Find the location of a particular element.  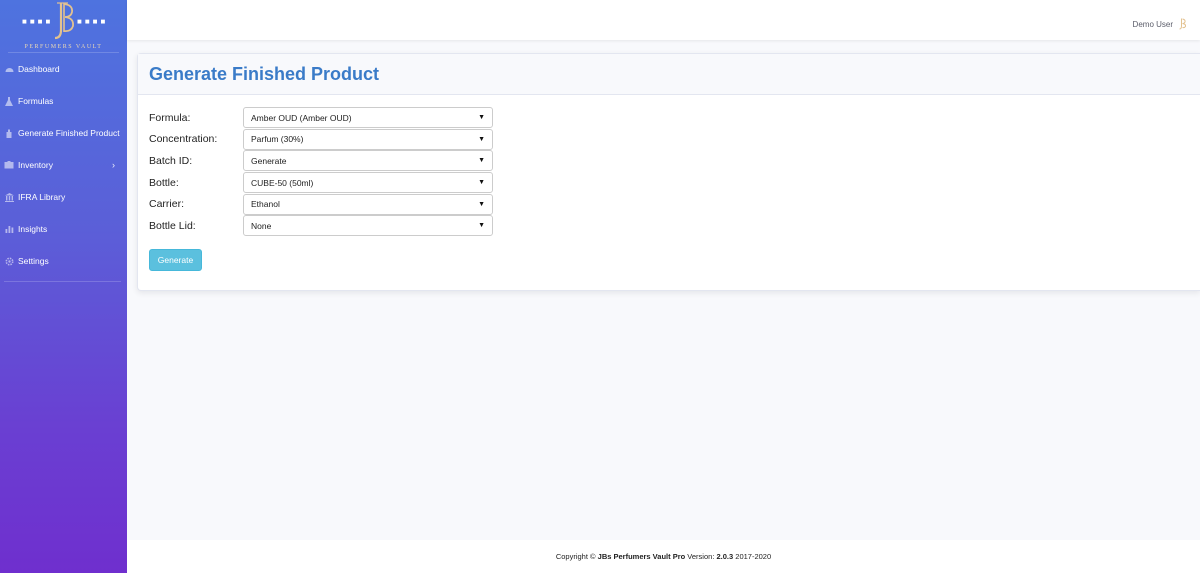

carrier-select: Ethanol ▼ is located at coordinates (368, 204).